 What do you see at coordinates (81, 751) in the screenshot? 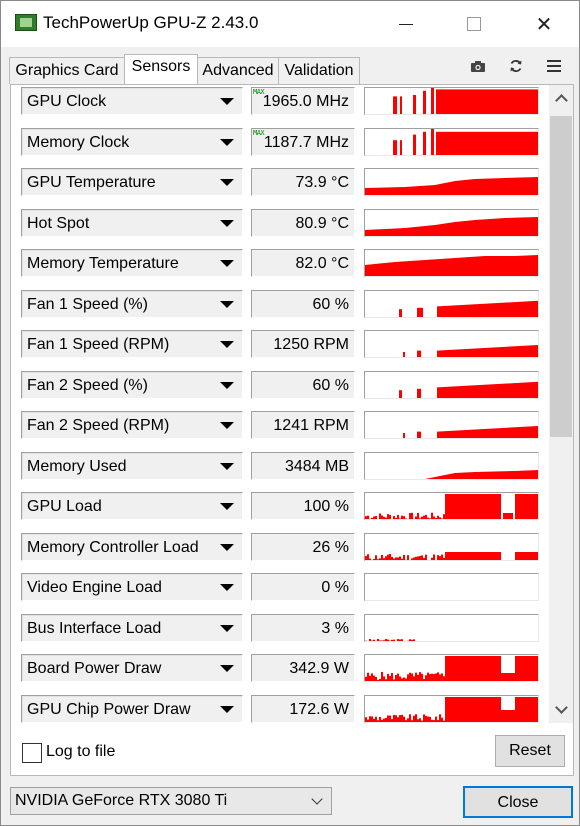
I see `log-to-file-label: Log to file` at bounding box center [81, 751].